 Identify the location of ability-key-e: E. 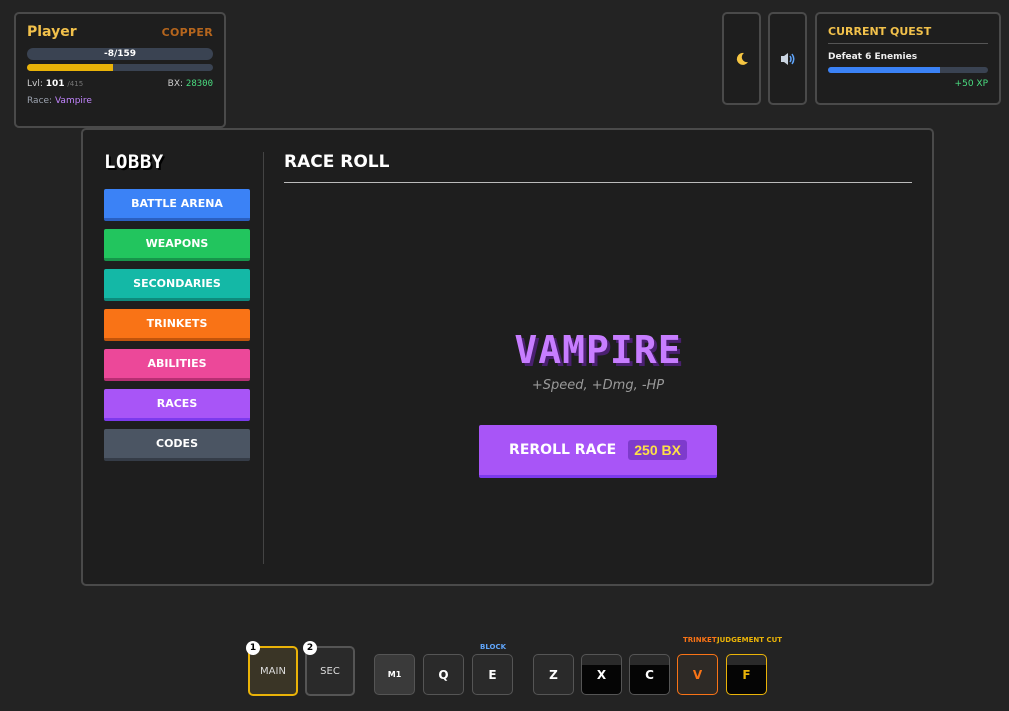
(492, 674).